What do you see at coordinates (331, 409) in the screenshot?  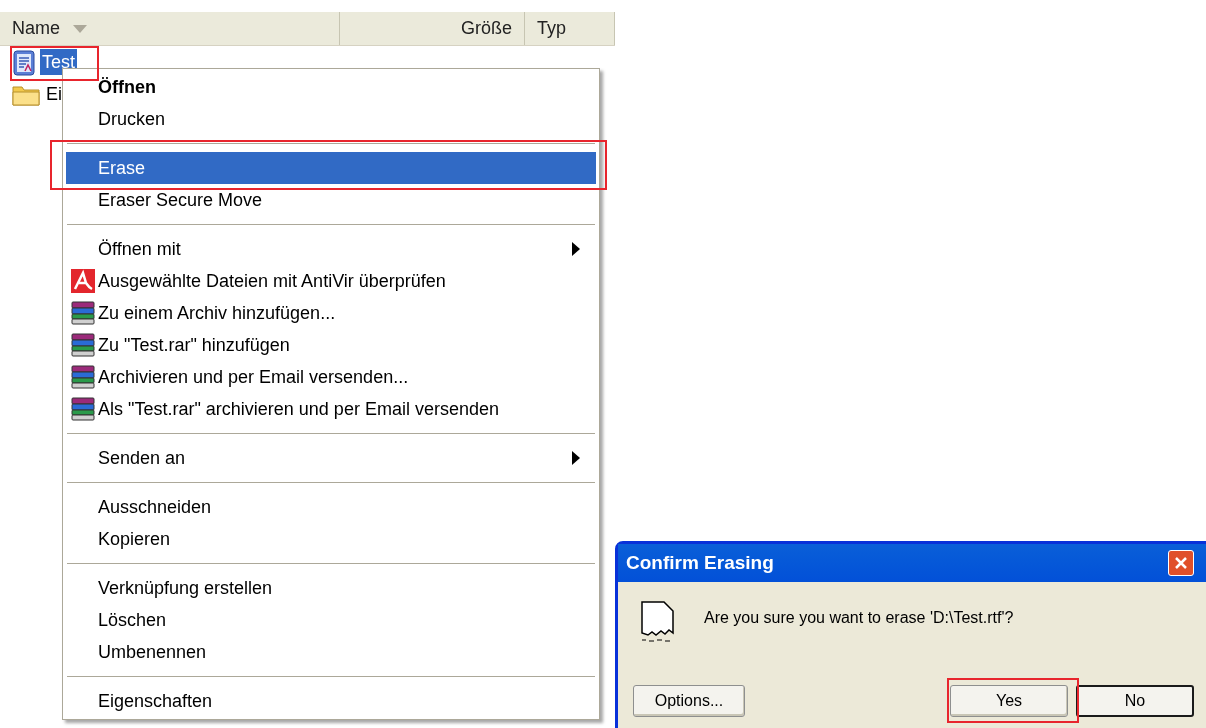 I see `menu-item: Als "Test.rar" archivieren und per Email versenden` at bounding box center [331, 409].